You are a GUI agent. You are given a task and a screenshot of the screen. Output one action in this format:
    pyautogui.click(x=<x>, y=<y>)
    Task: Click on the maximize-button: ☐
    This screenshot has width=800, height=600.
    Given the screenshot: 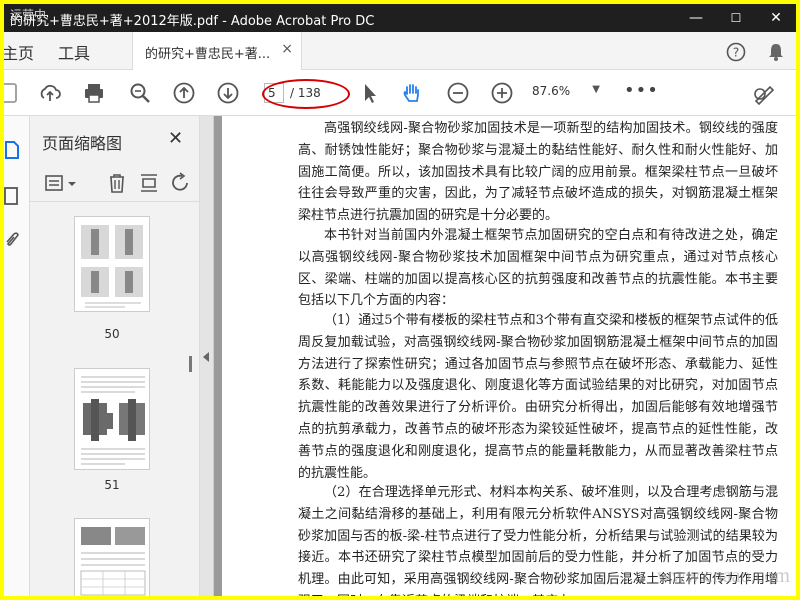 What is the action you would take?
    pyautogui.click(x=736, y=18)
    